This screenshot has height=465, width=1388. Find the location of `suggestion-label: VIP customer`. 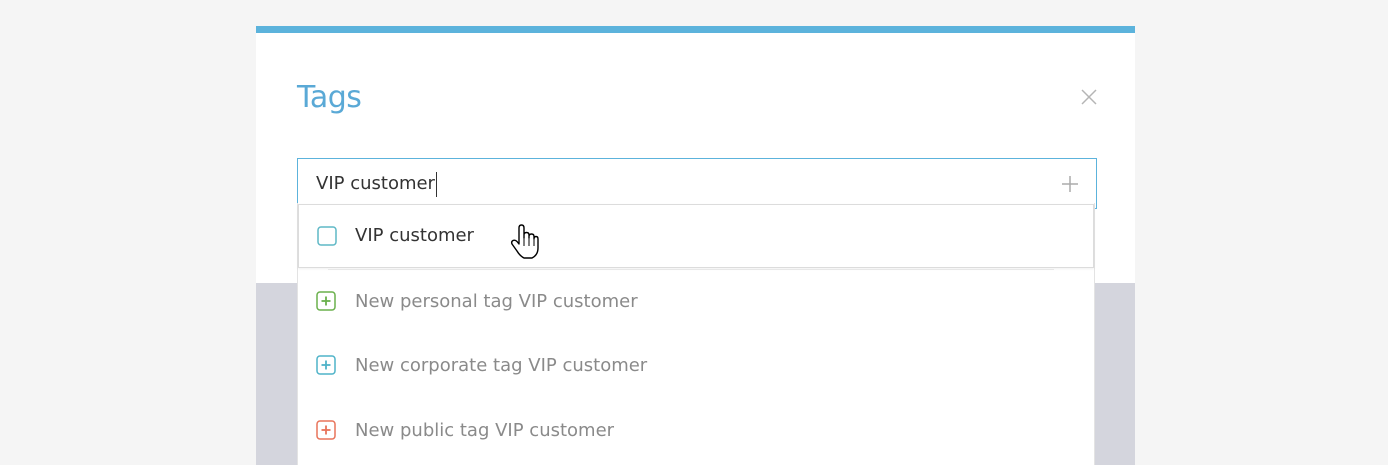

suggestion-label: VIP customer is located at coordinates (414, 235).